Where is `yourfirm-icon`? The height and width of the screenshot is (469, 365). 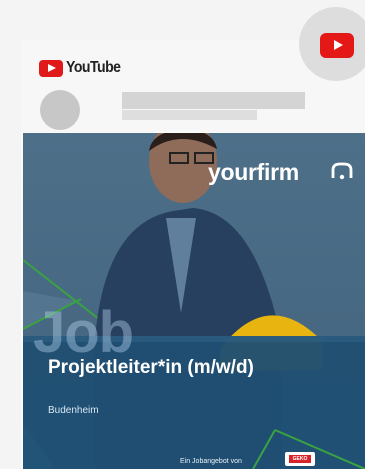
yourfirm-icon is located at coordinates (342, 171).